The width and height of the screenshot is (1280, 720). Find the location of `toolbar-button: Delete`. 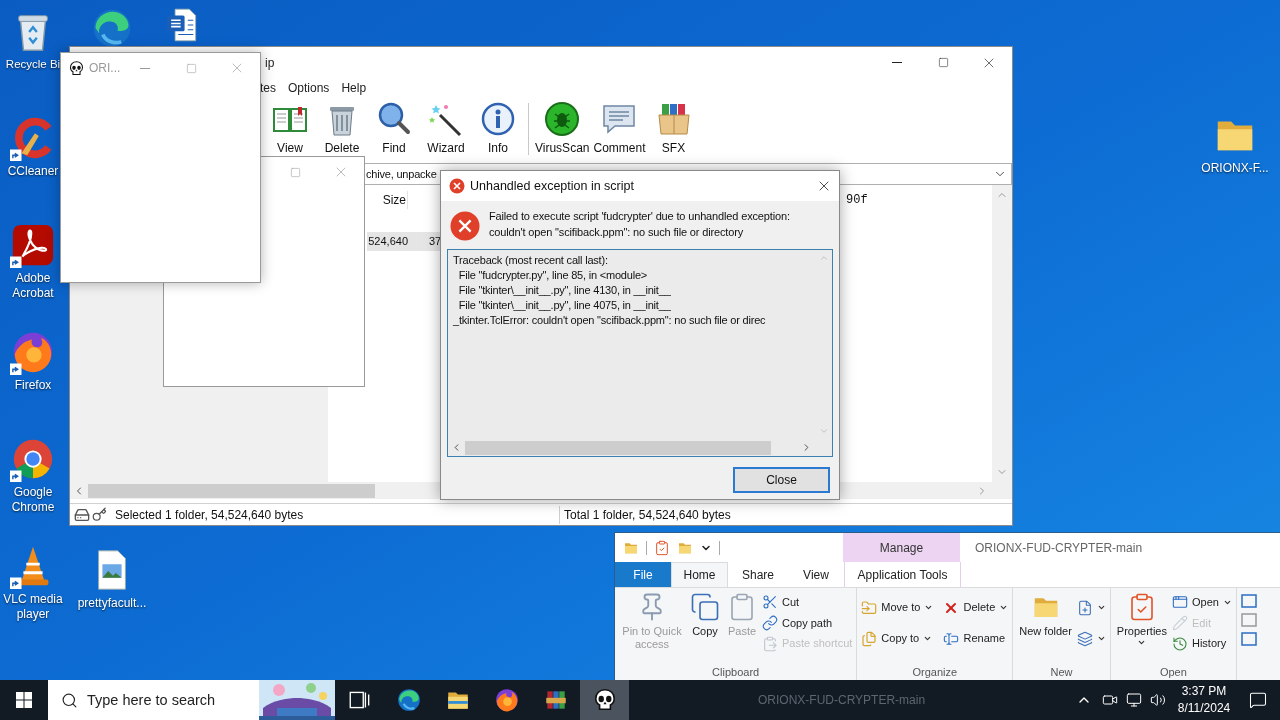

toolbar-button: Delete is located at coordinates (342, 129).